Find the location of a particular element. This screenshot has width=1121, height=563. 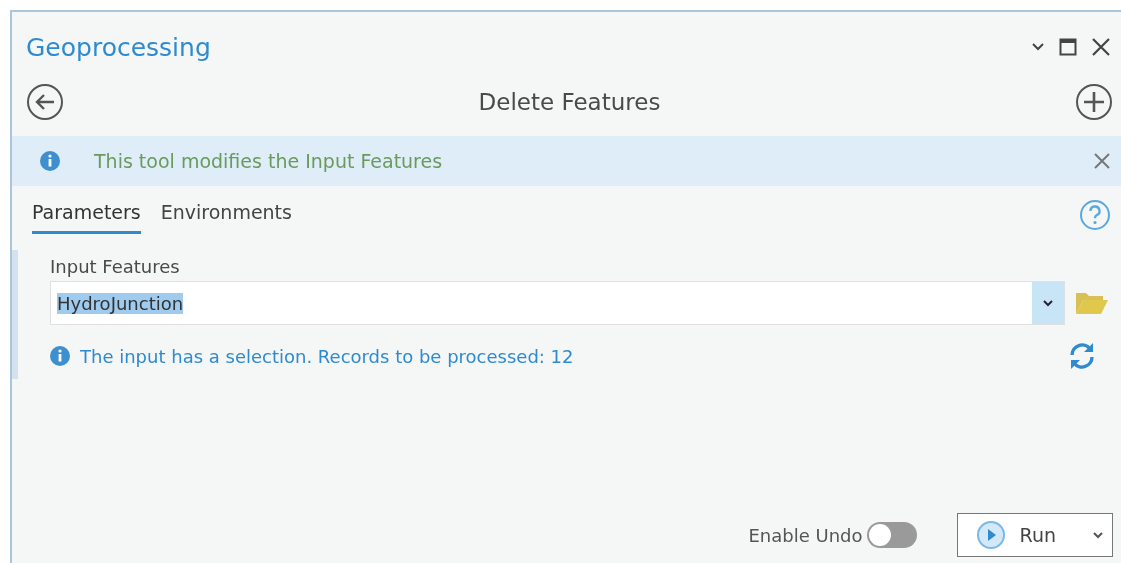

parameter-label: Input Features is located at coordinates (115, 266).